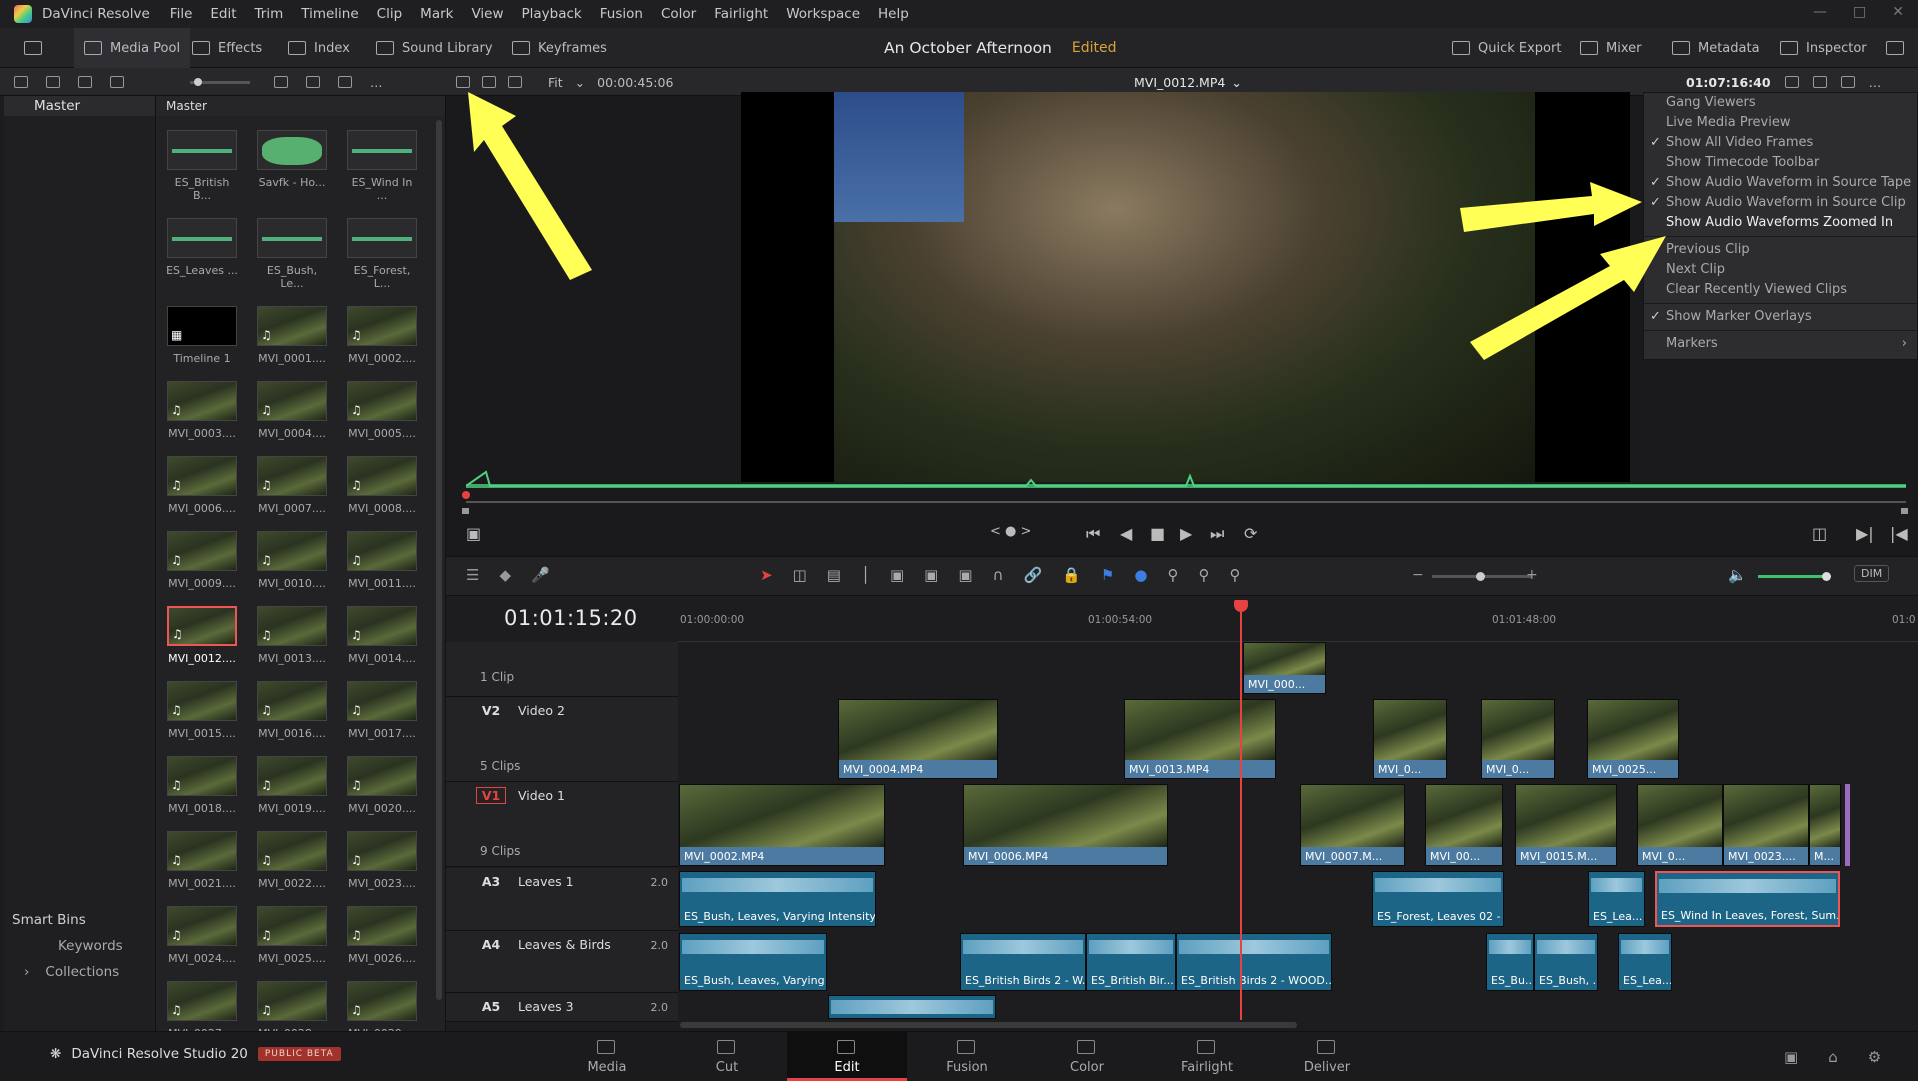 The image size is (1918, 1081). I want to click on link-icon, so click(53, 82).